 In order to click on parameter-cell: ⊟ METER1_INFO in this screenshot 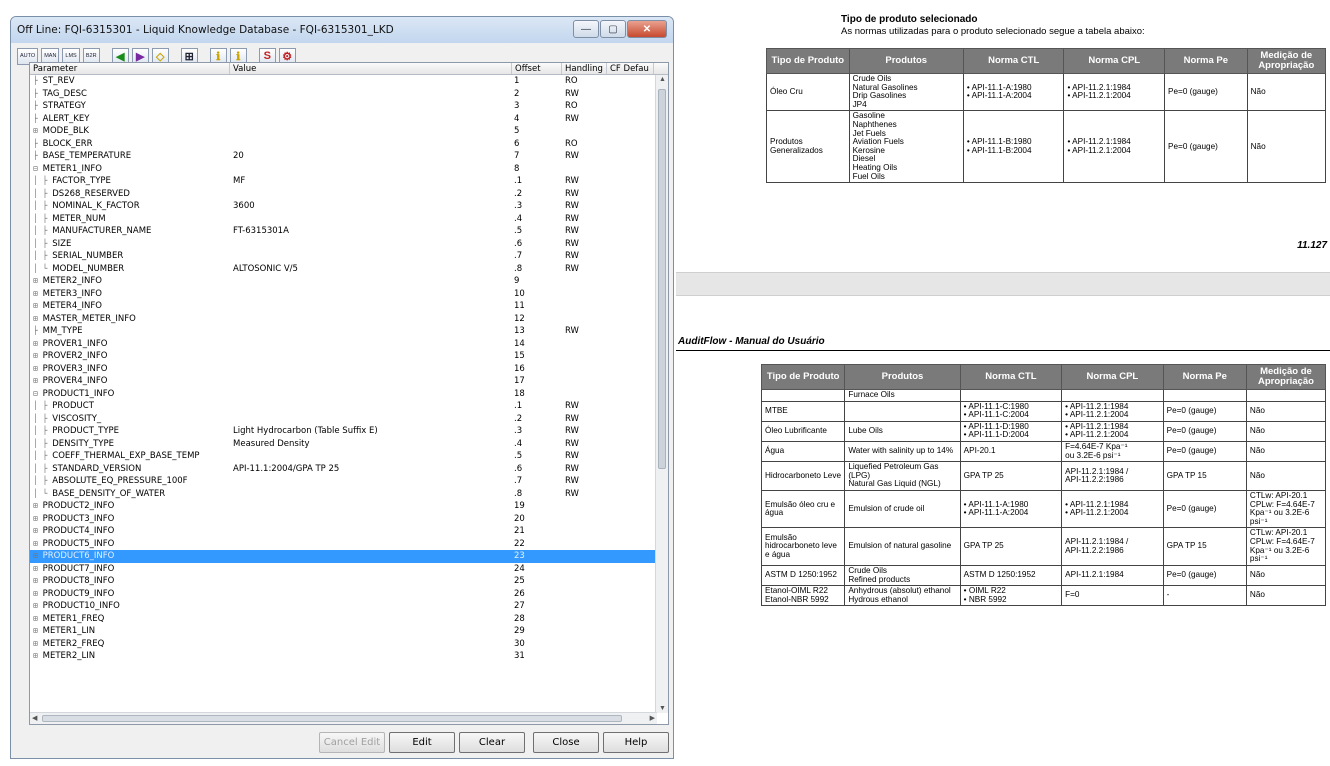, I will do `click(130, 169)`.